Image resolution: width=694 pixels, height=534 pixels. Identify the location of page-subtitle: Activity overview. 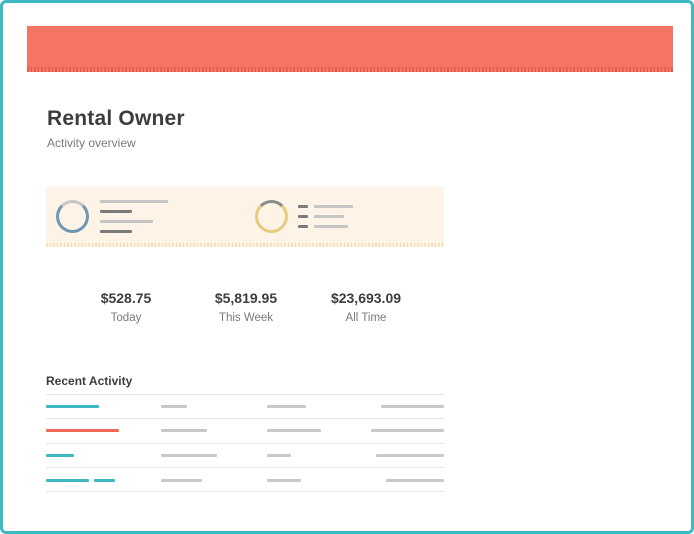
(91, 143).